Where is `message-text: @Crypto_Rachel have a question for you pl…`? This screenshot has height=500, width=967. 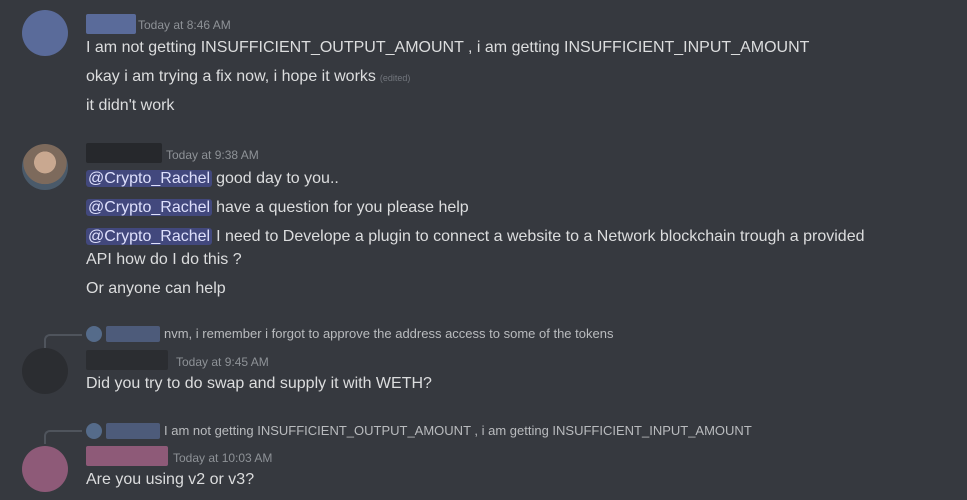
message-text: @Crypto_Rachel have a question for you pl… is located at coordinates (277, 208).